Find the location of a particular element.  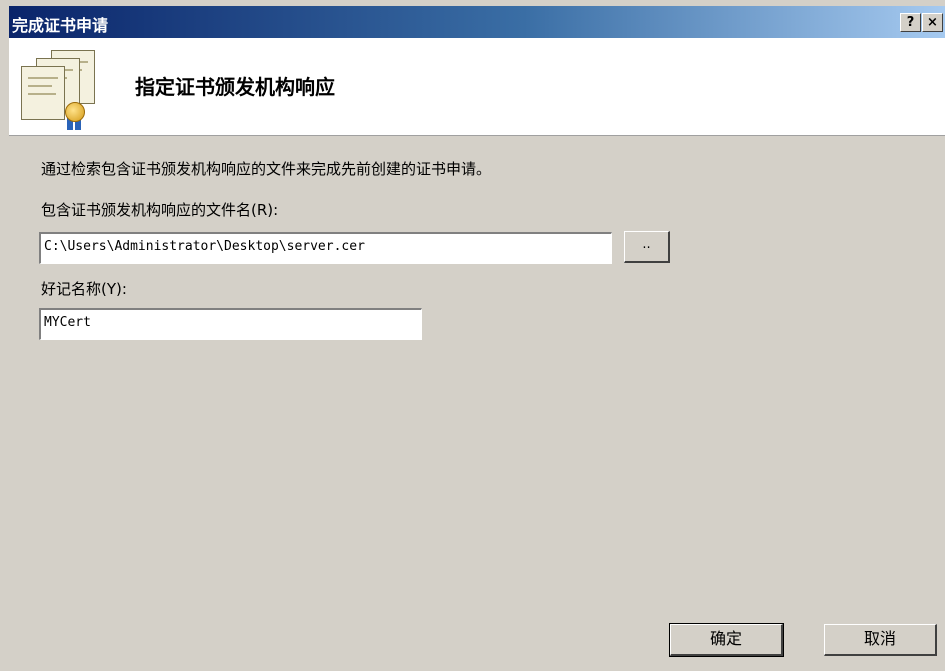

help-button: ? is located at coordinates (910, 22).